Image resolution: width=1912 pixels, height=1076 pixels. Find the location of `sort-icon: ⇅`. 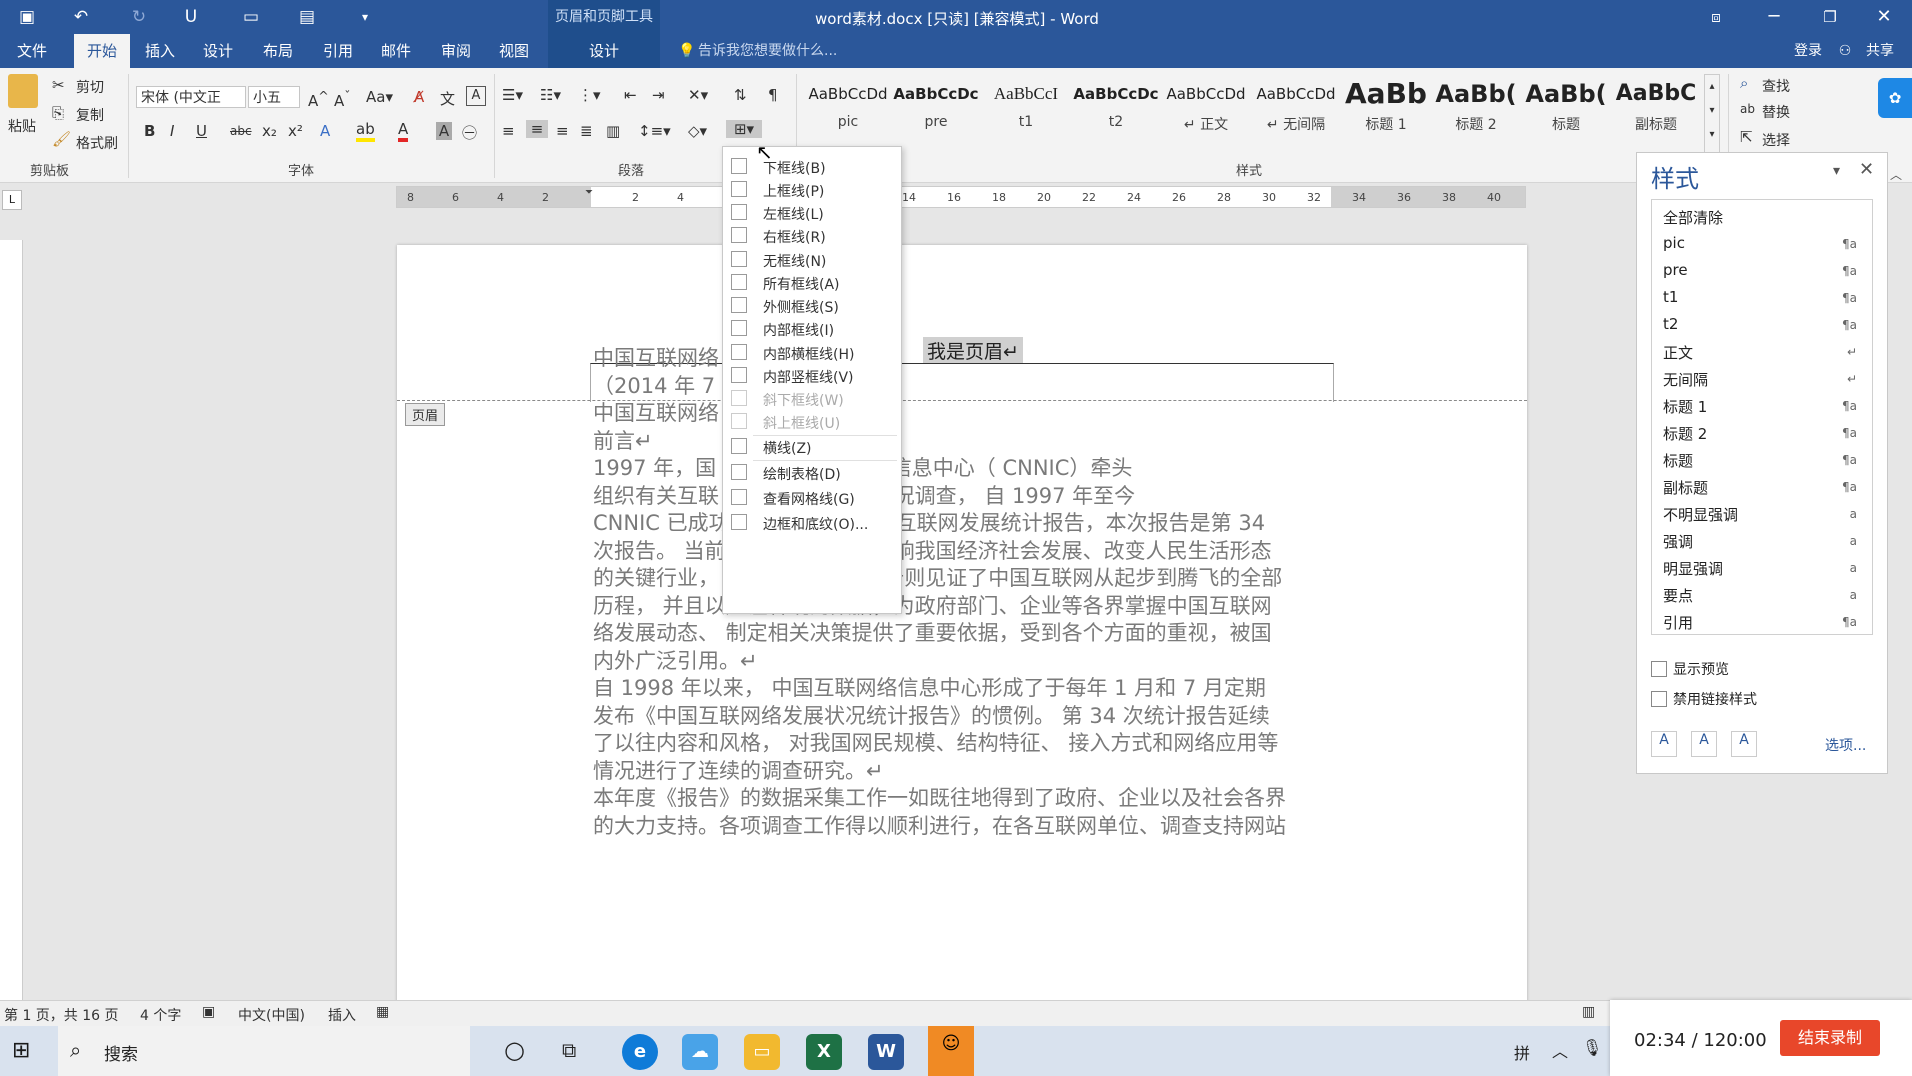

sort-icon: ⇅ is located at coordinates (740, 95).